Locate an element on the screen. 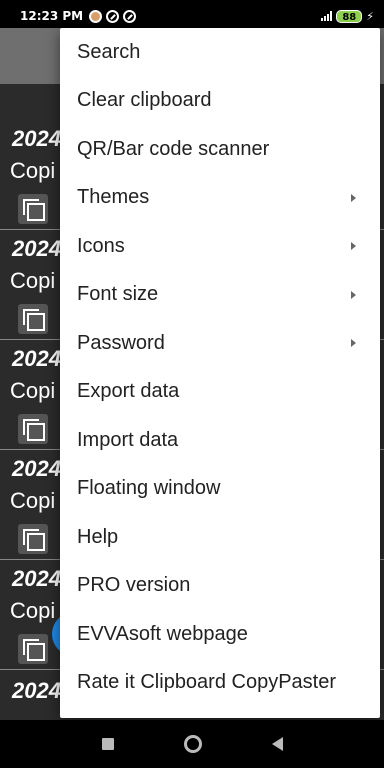 Image resolution: width=384 pixels, height=768 pixels. menu-item-label: Font size is located at coordinates (118, 294).